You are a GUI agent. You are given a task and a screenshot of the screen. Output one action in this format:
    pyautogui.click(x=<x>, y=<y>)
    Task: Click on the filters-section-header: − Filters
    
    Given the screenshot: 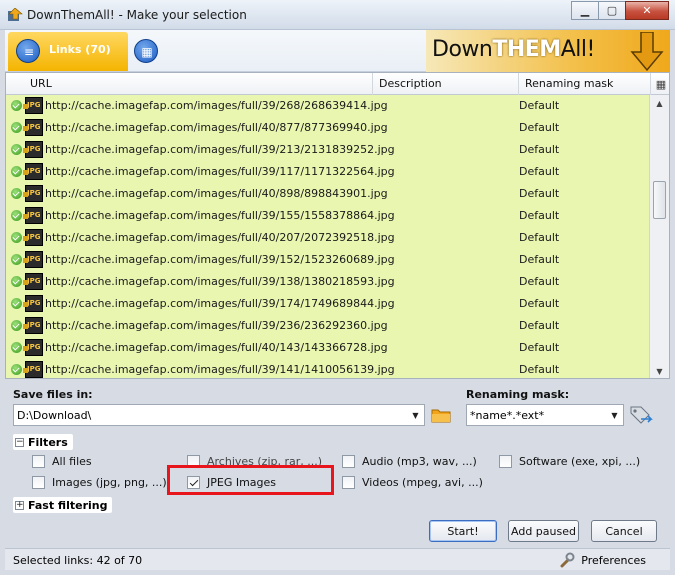 What is the action you would take?
    pyautogui.click(x=43, y=442)
    